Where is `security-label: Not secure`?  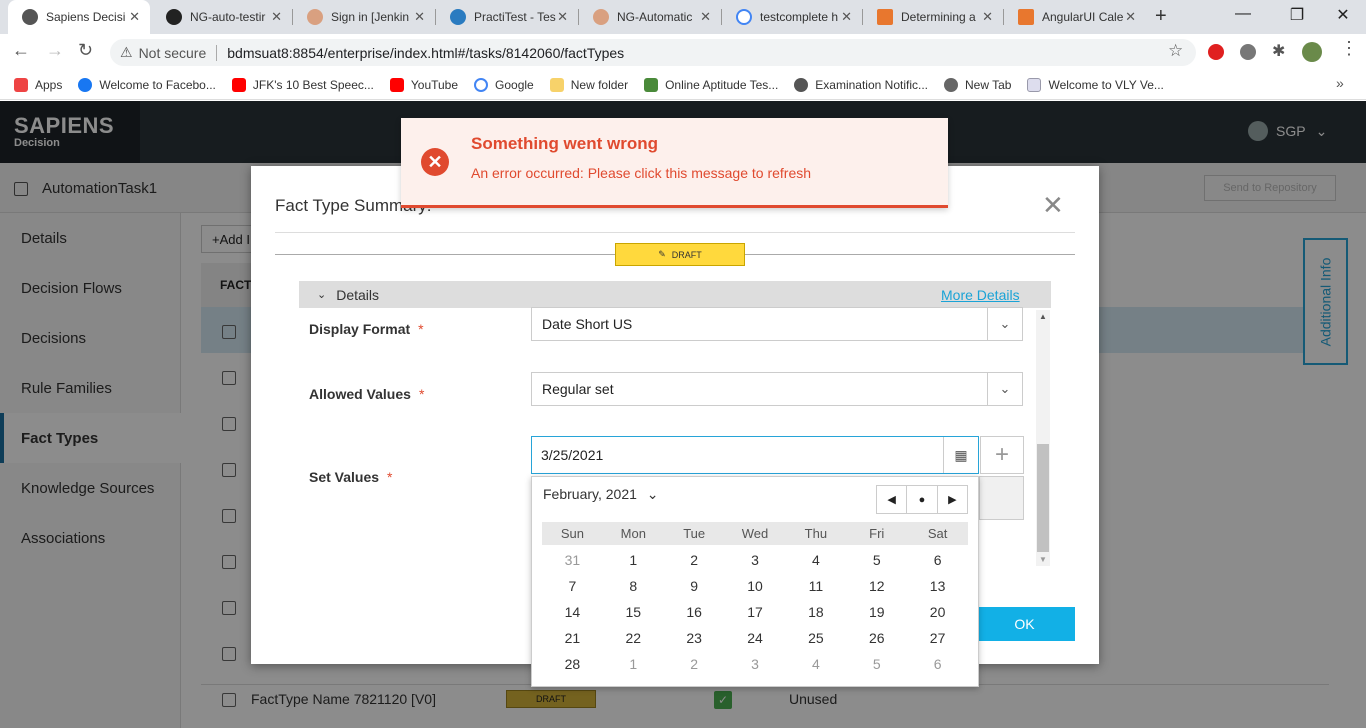 security-label: Not secure is located at coordinates (173, 53).